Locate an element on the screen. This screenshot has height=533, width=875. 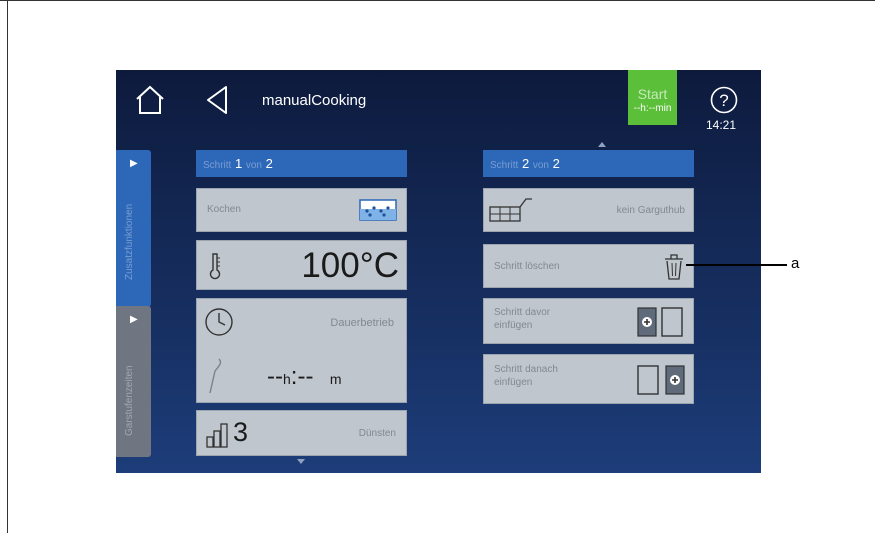
page-border-left is located at coordinates (7, 266).